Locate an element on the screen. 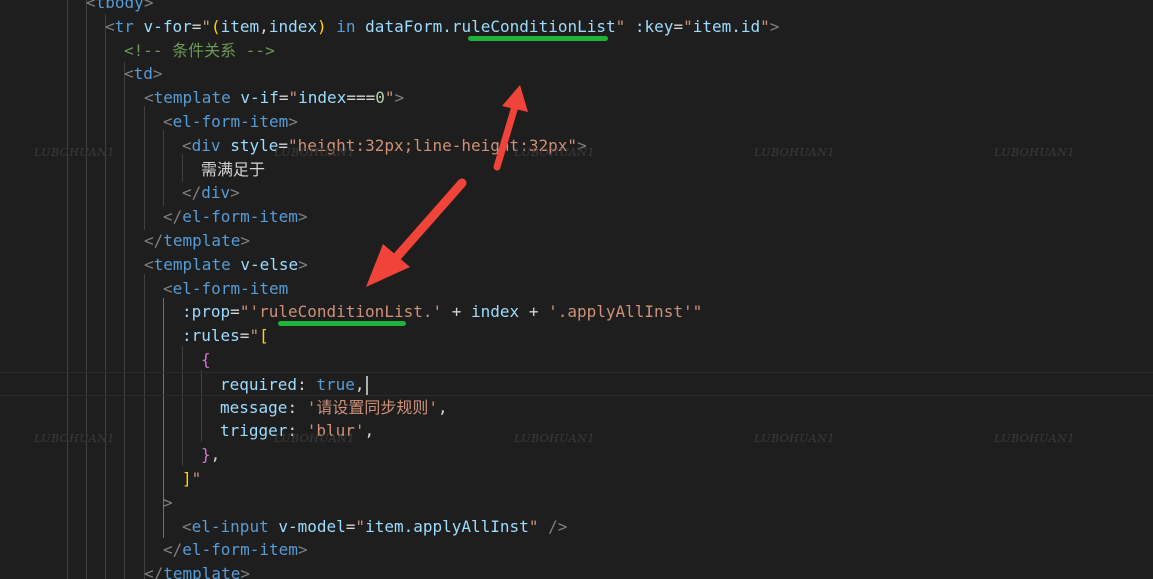  annotation-arrows is located at coordinates (447, 186).